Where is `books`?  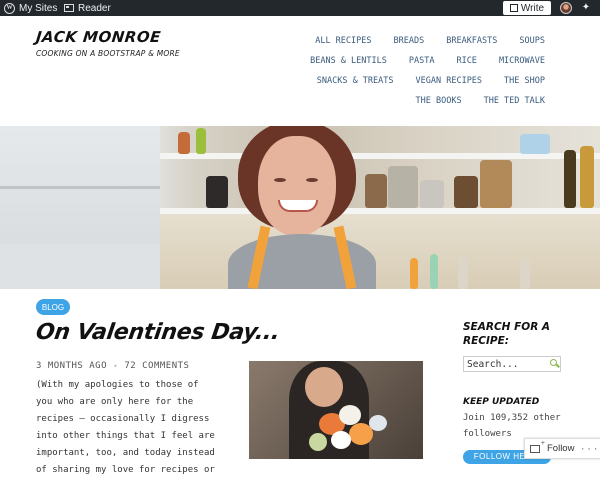 books is located at coordinates (535, 144).